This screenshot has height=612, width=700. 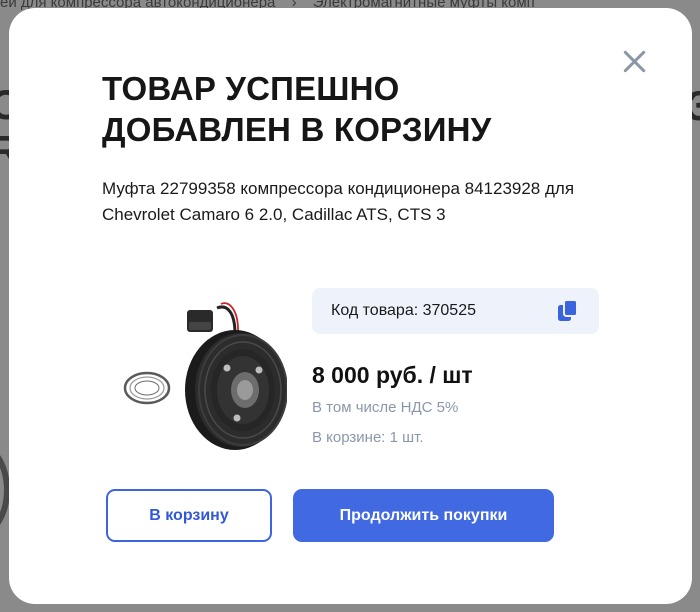 I want to click on product-code: Код товара: 370525, so click(x=403, y=310).